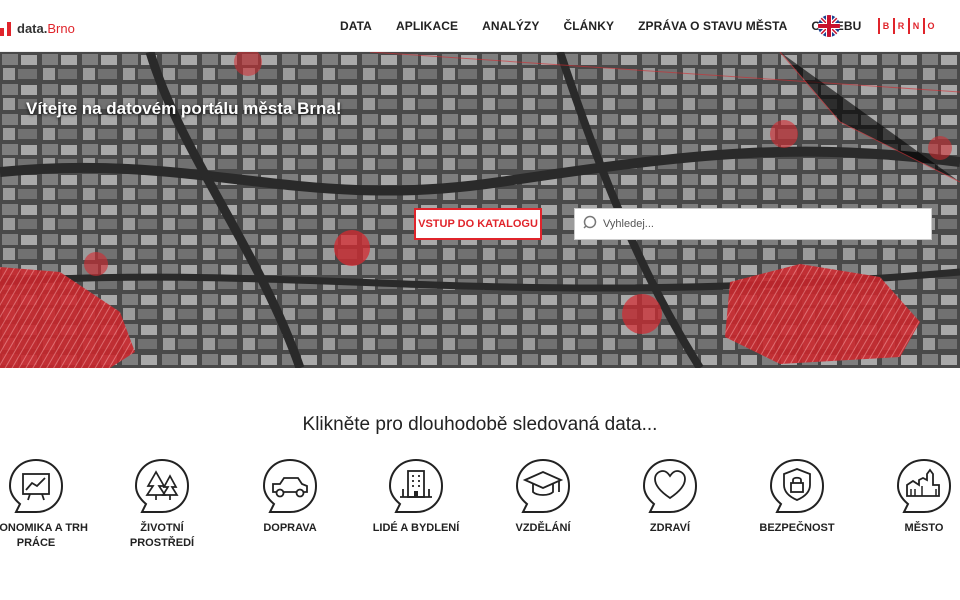 The image size is (960, 600). What do you see at coordinates (924, 486) in the screenshot?
I see `castle-icon` at bounding box center [924, 486].